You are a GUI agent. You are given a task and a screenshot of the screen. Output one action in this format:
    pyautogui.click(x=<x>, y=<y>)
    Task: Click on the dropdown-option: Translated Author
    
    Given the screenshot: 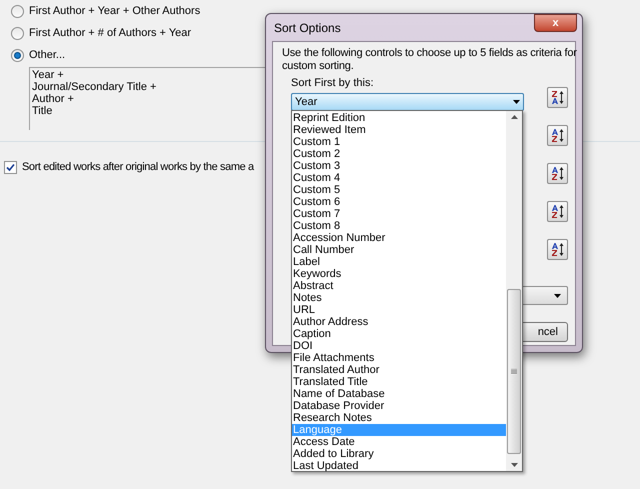 What is the action you would take?
    pyautogui.click(x=399, y=370)
    